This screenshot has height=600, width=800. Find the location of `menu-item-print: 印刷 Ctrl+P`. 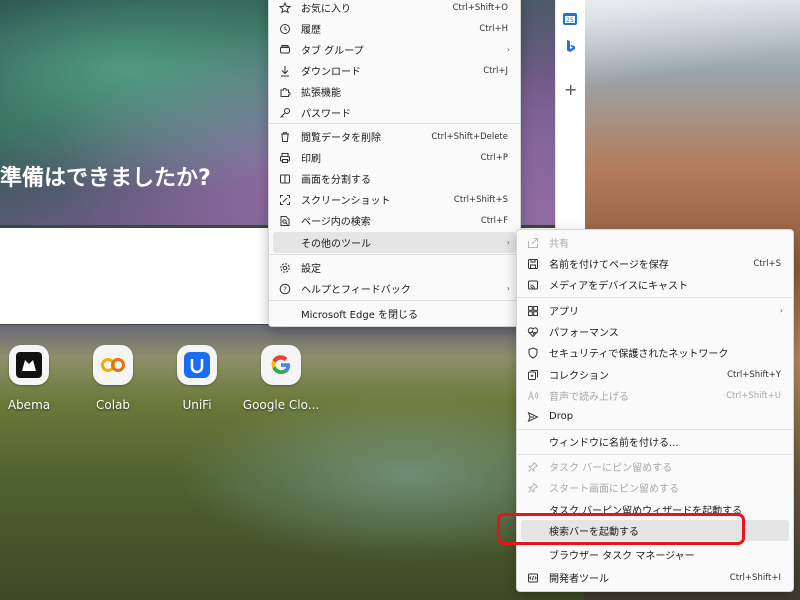

menu-item-print: 印刷 Ctrl+P is located at coordinates (394, 157).